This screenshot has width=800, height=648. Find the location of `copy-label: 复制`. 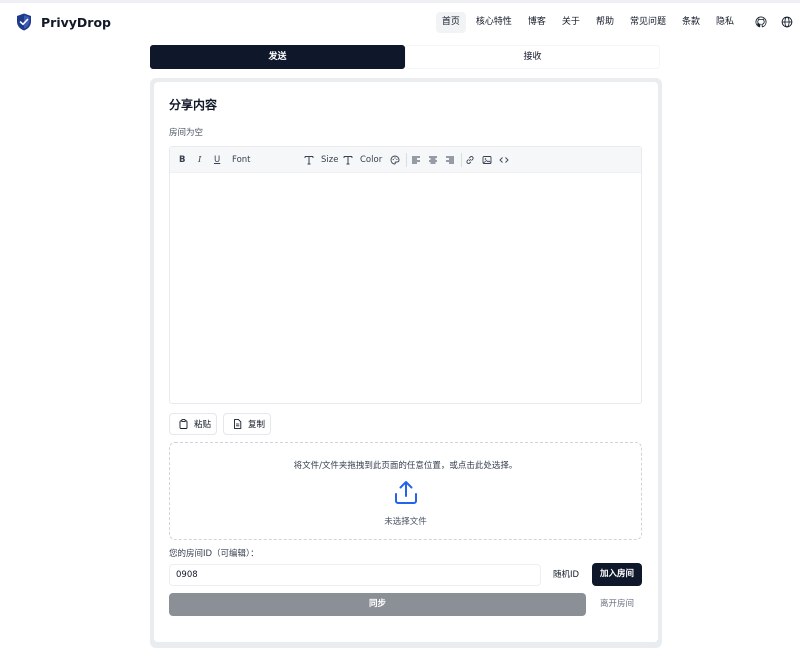

copy-label: 复制 is located at coordinates (257, 425).